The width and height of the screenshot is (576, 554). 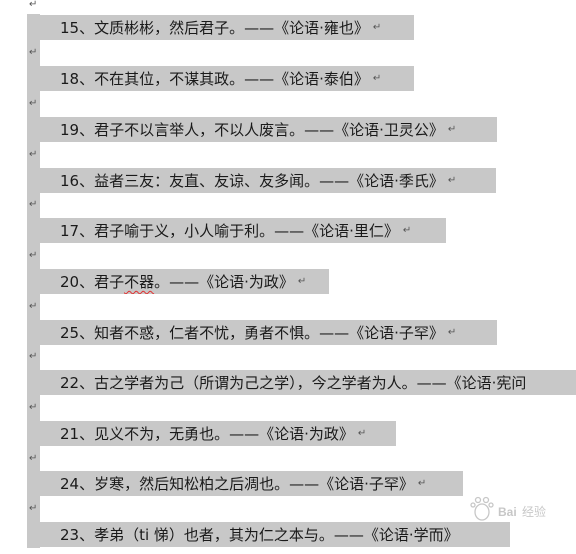 I want to click on quote-line: 19、君子不以言举人，不以人废言。——《论语·卫灵公》 ↵, so click(x=268, y=129).